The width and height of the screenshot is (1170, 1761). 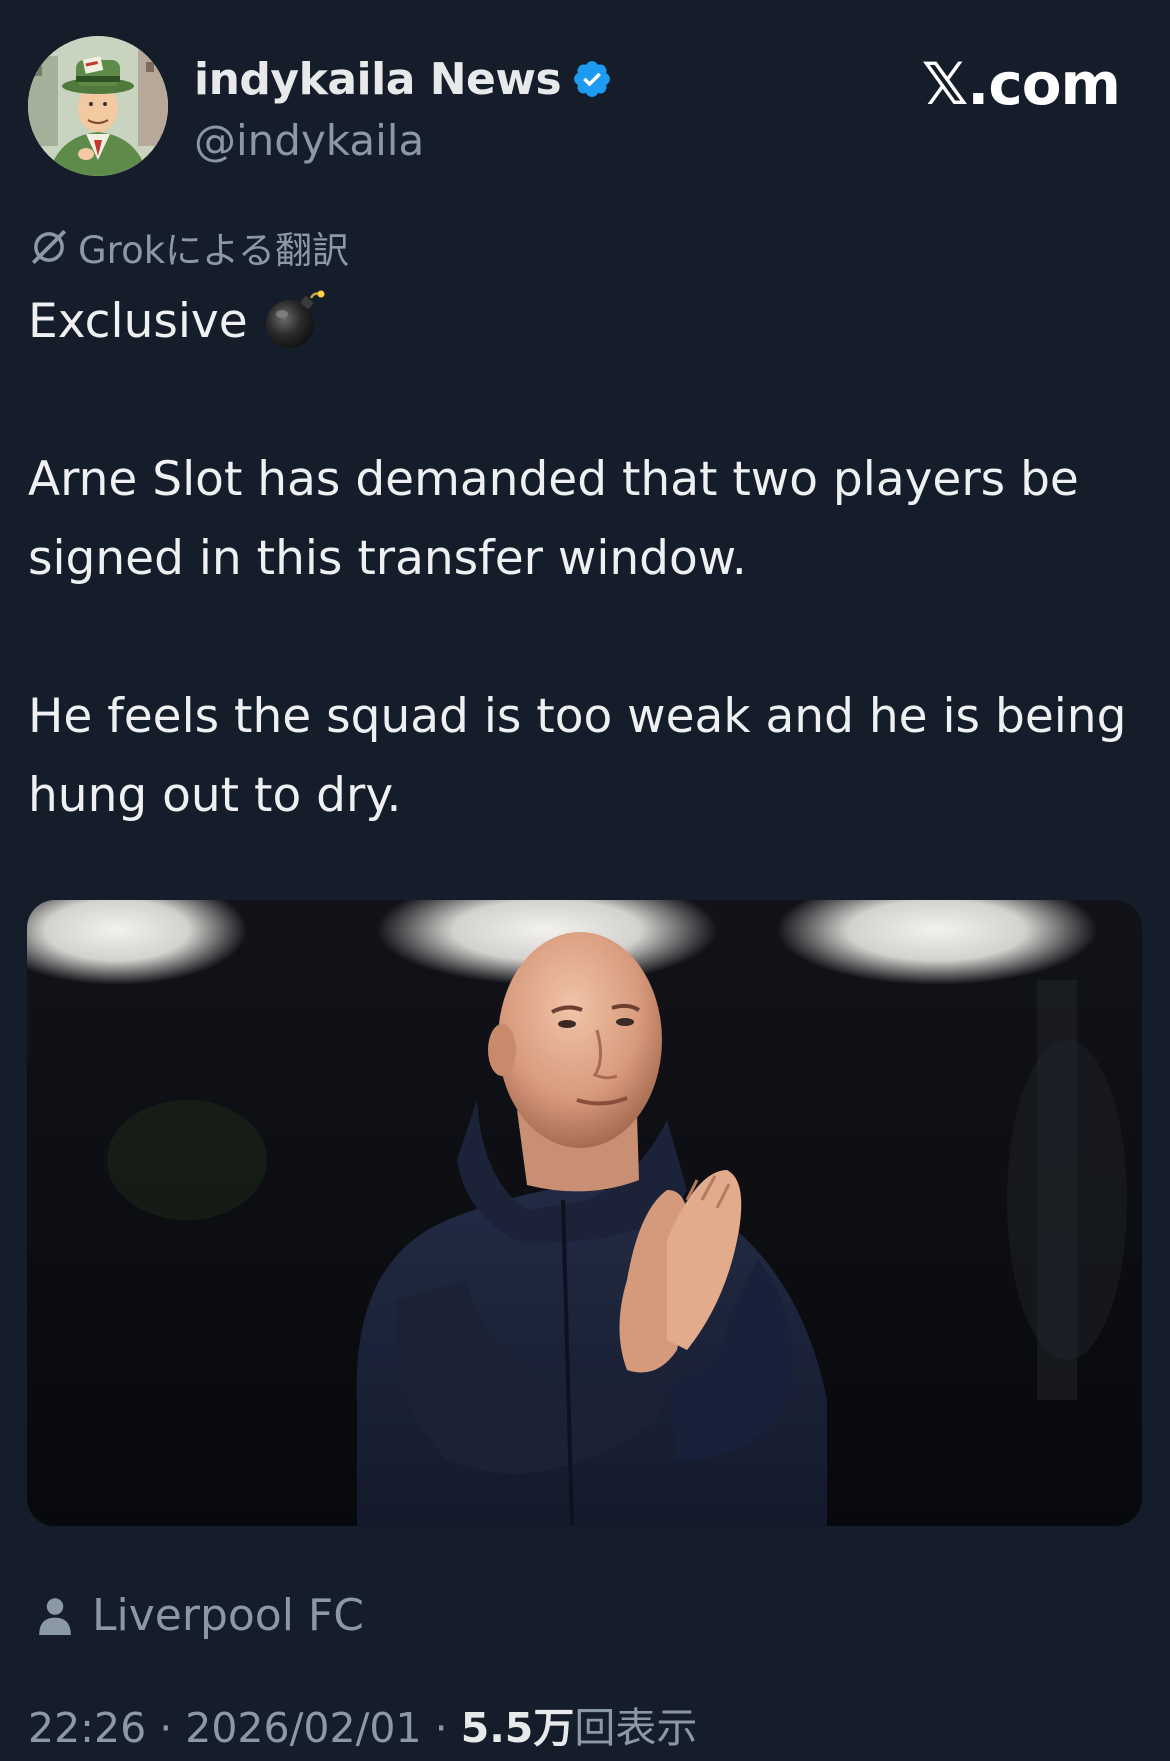 What do you see at coordinates (378, 79) in the screenshot?
I see `author-display-name: indykaila News` at bounding box center [378, 79].